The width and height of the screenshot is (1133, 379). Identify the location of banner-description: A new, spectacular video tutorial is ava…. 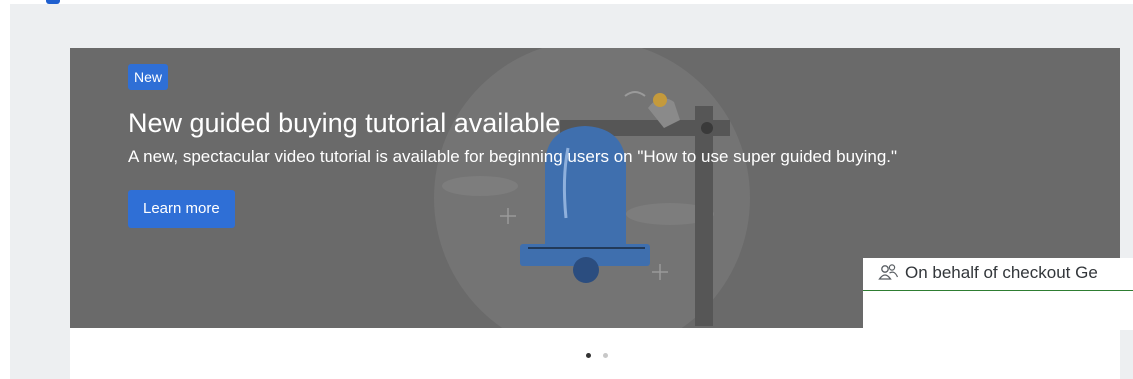
(513, 156).